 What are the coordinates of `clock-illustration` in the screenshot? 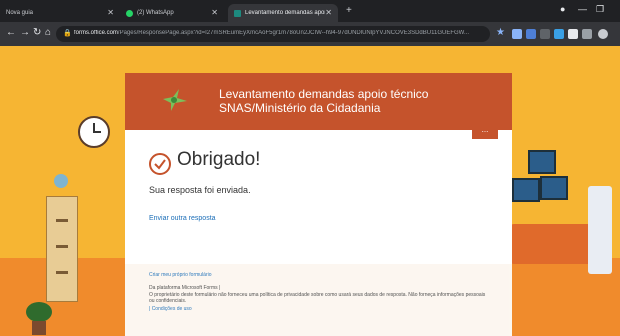 It's located at (94, 132).